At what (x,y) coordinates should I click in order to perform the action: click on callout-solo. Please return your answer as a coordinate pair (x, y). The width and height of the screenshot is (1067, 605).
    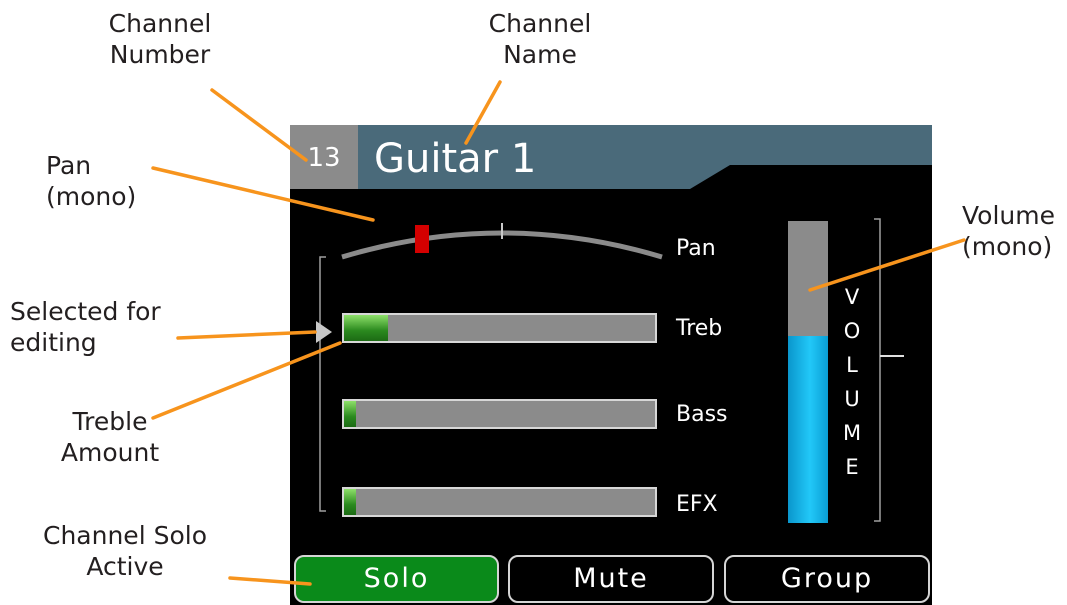
    Looking at the image, I should click on (270, 581).